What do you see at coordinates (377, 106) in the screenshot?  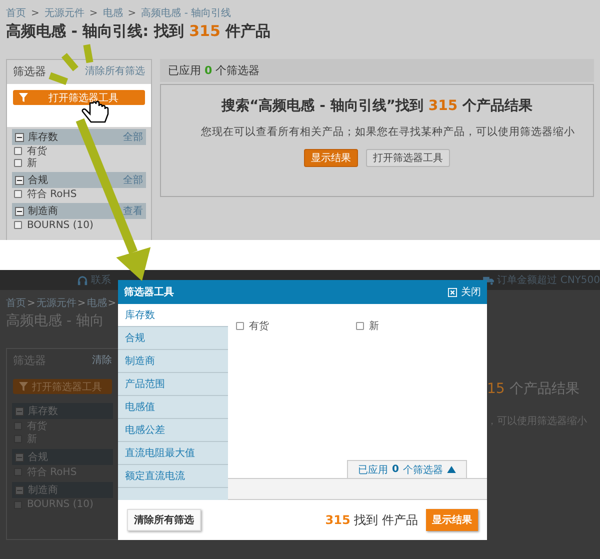 I see `results-heading: 搜索“高频电感 - 轴向引线”找到 315 个产品结果` at bounding box center [377, 106].